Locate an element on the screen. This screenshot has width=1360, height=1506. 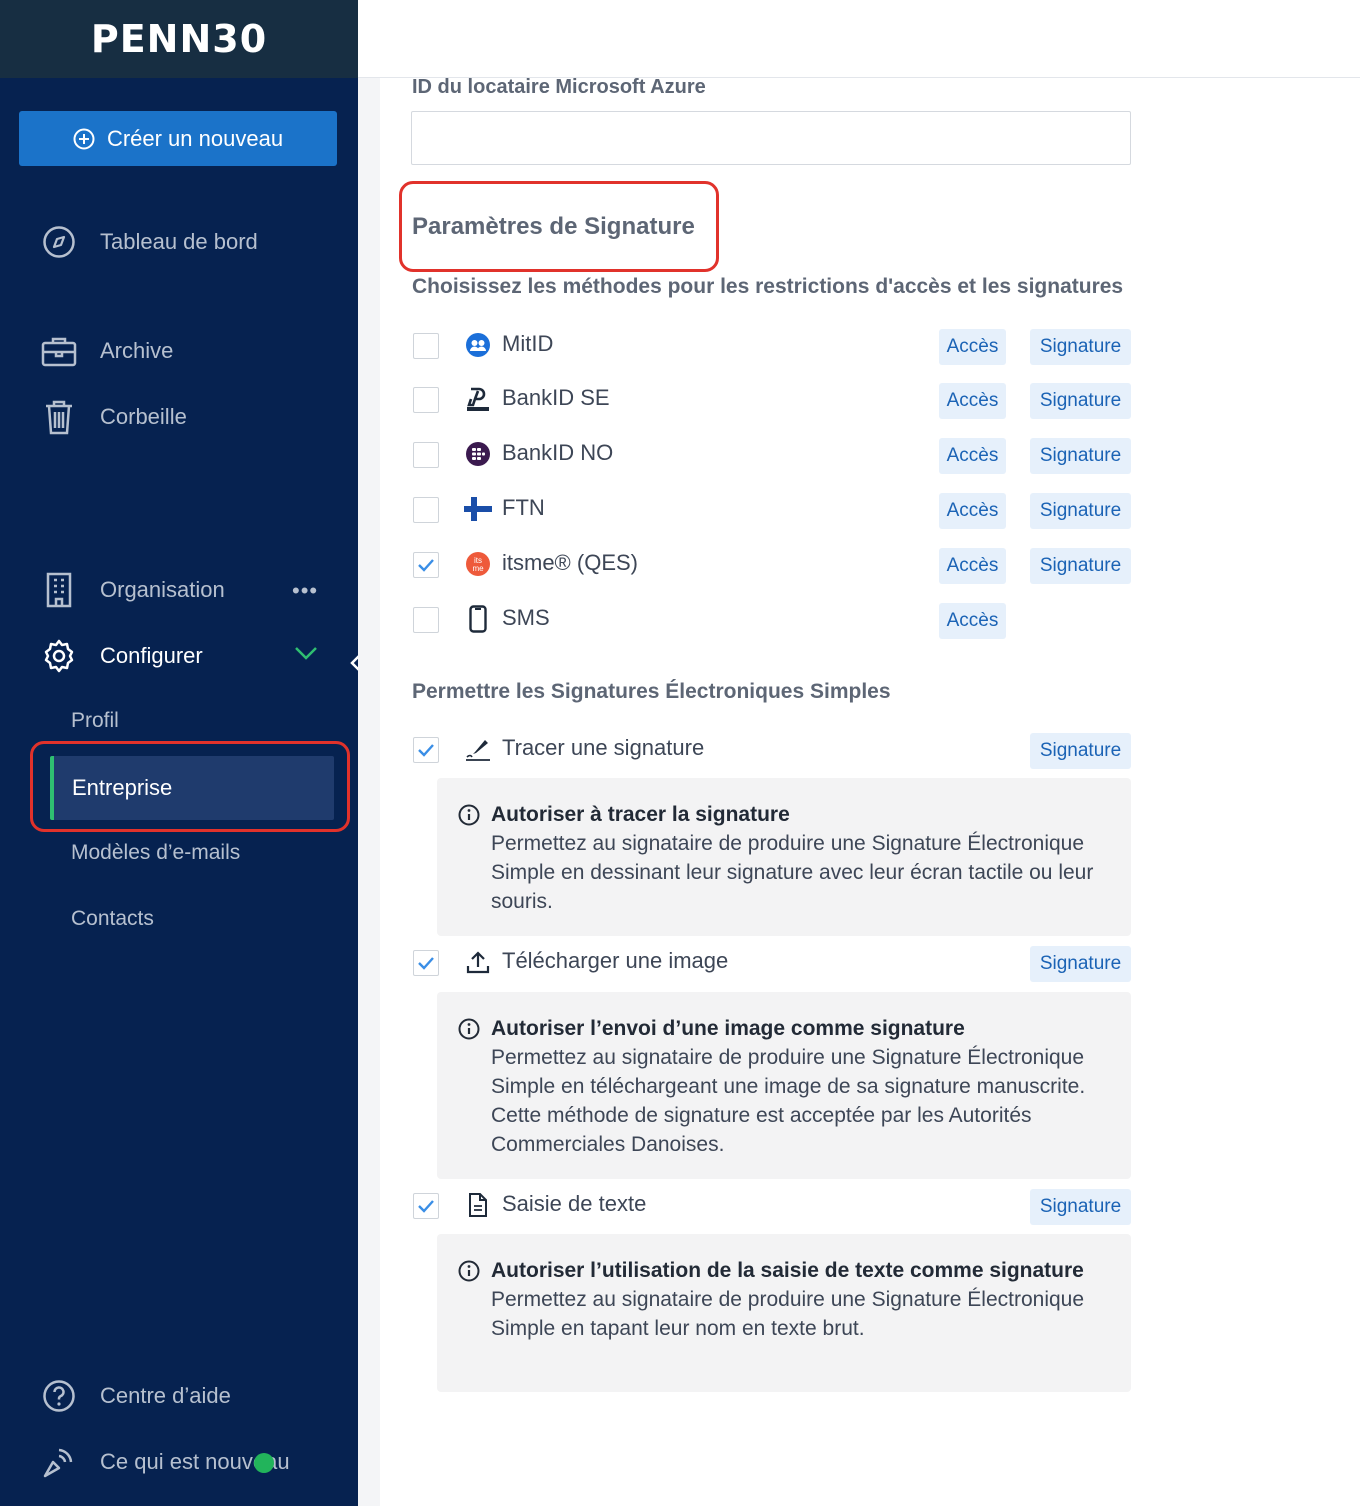
building-icon is located at coordinates (59, 590).